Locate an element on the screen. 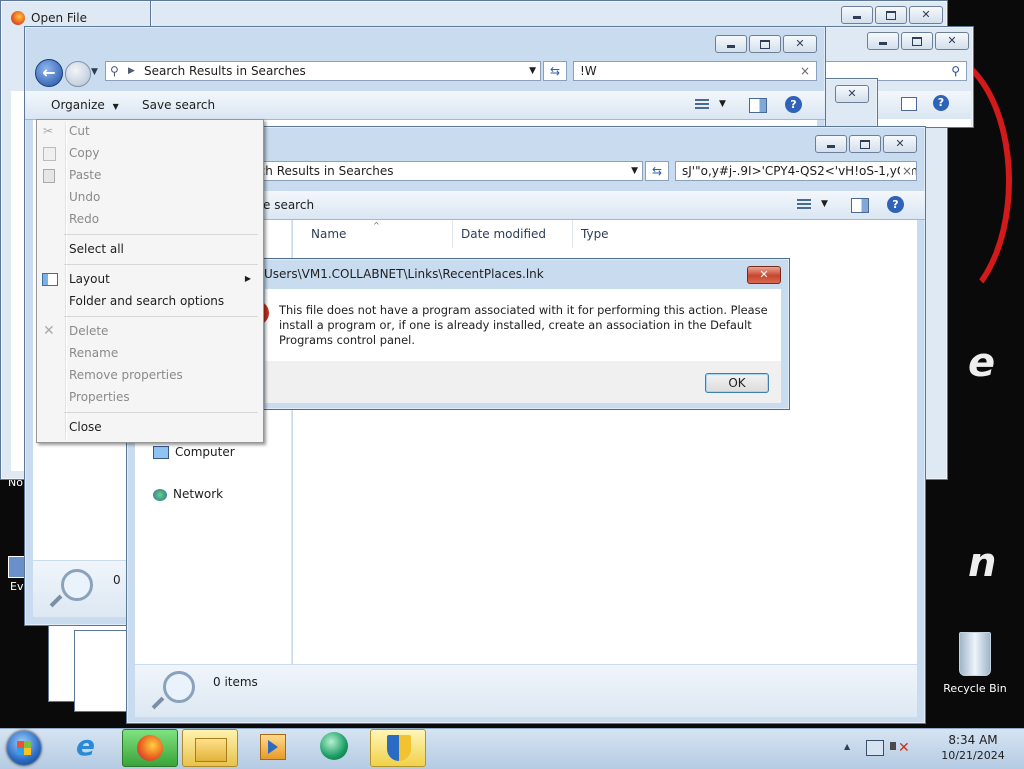 This screenshot has height=769, width=1024. layout-icon is located at coordinates (50, 279).